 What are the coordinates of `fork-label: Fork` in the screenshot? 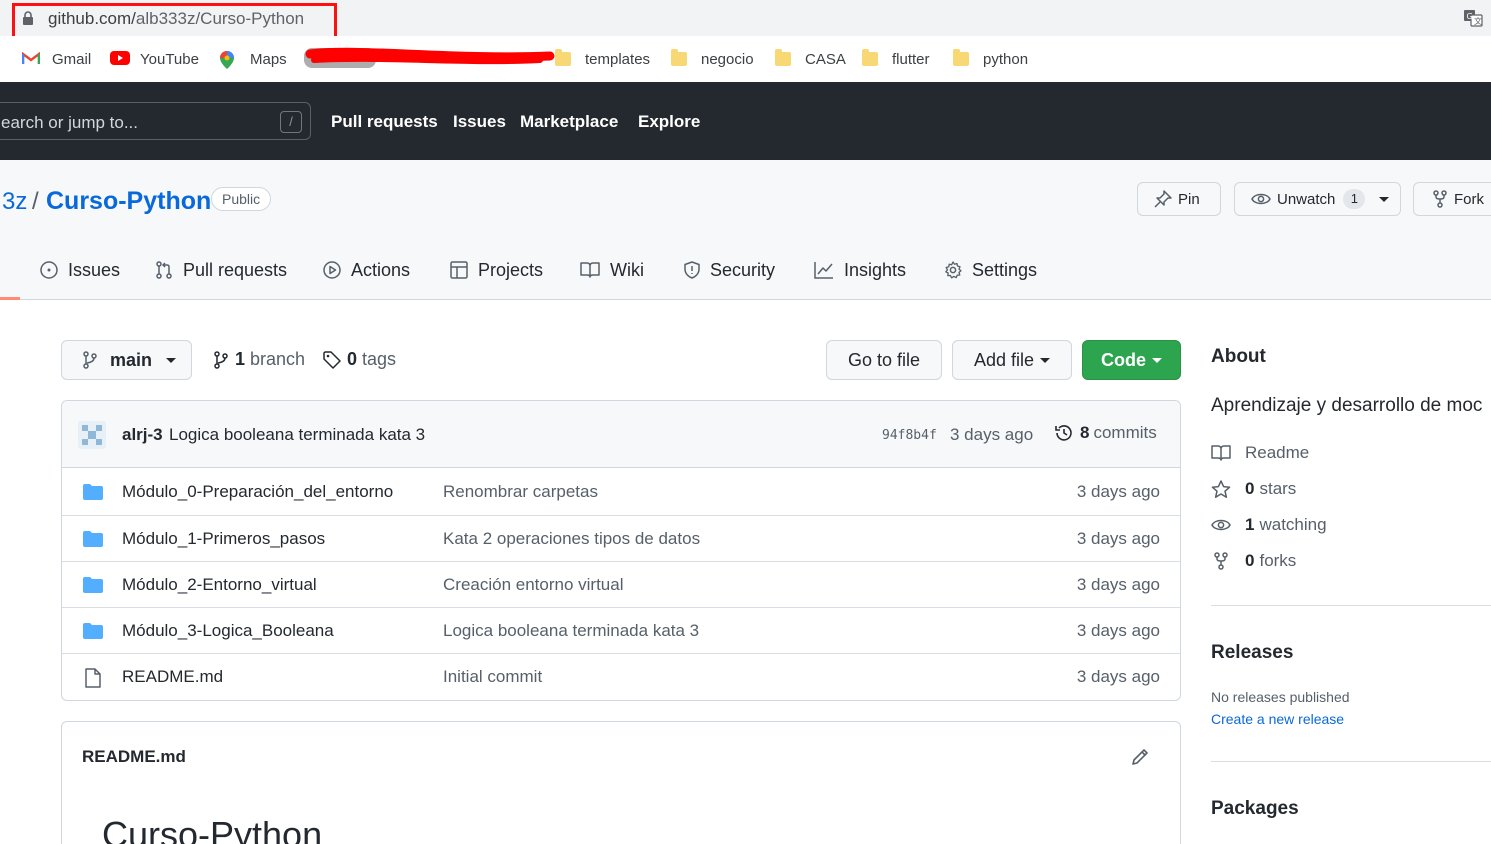 It's located at (1469, 199).